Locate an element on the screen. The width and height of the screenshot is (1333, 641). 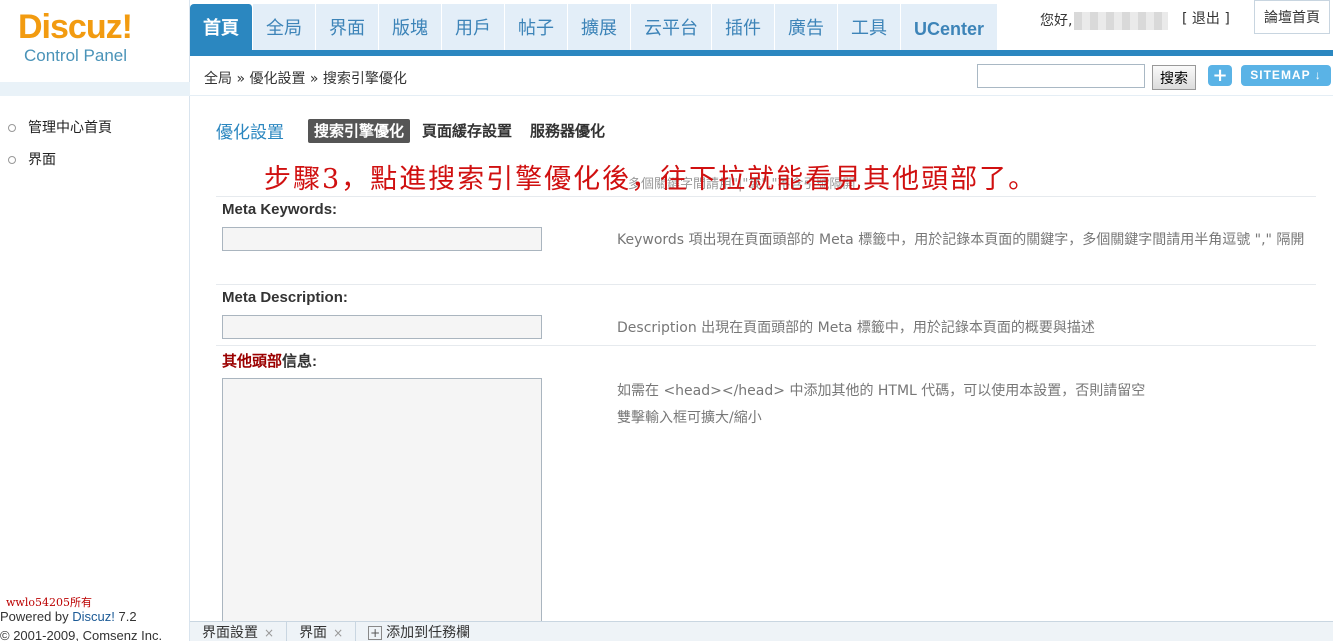
red-annotation: 步驟3，點進搜索引擎優化後，往下拉就能看見其他頭部了。 is located at coordinates (651, 179).